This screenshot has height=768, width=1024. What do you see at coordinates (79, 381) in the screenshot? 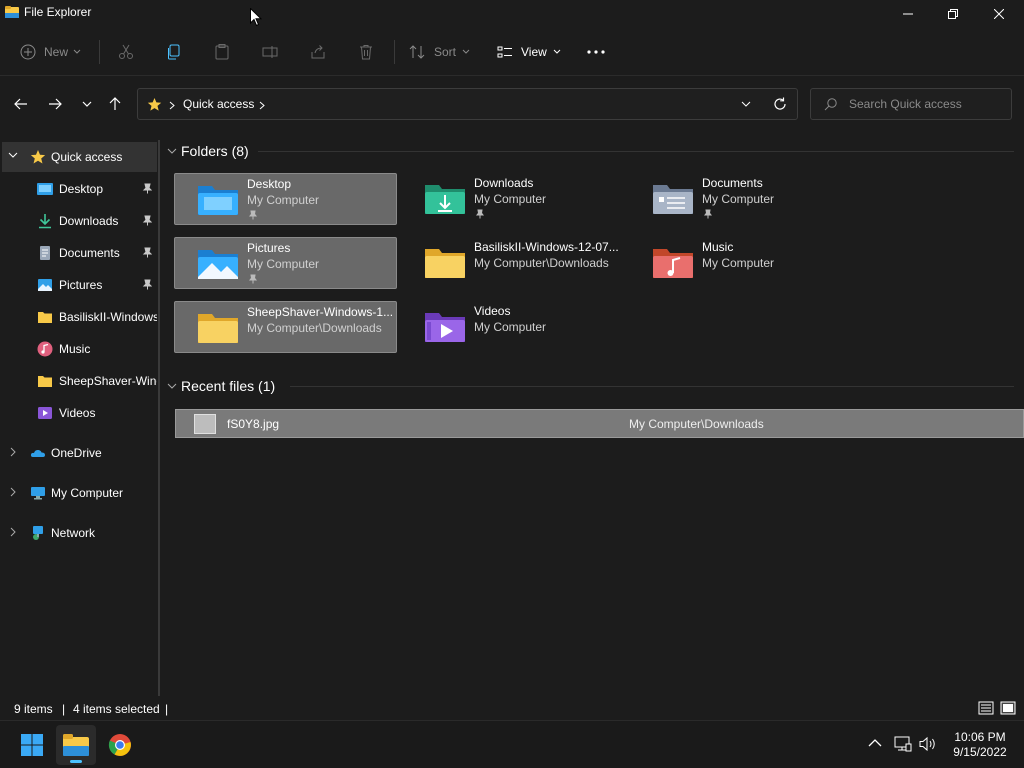
I see `sidebar-item-sheepshaver: SheepShaver-Windows` at bounding box center [79, 381].